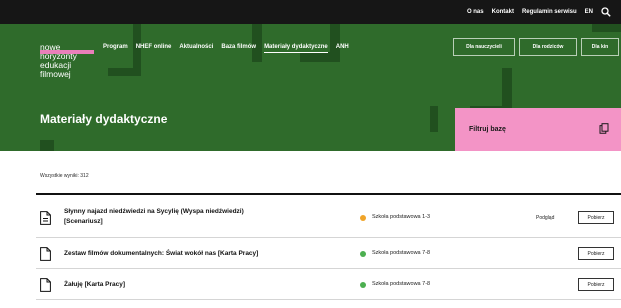 The image size is (621, 308). Describe the element at coordinates (342, 48) in the screenshot. I see `nav-item-anh: ANH` at that location.